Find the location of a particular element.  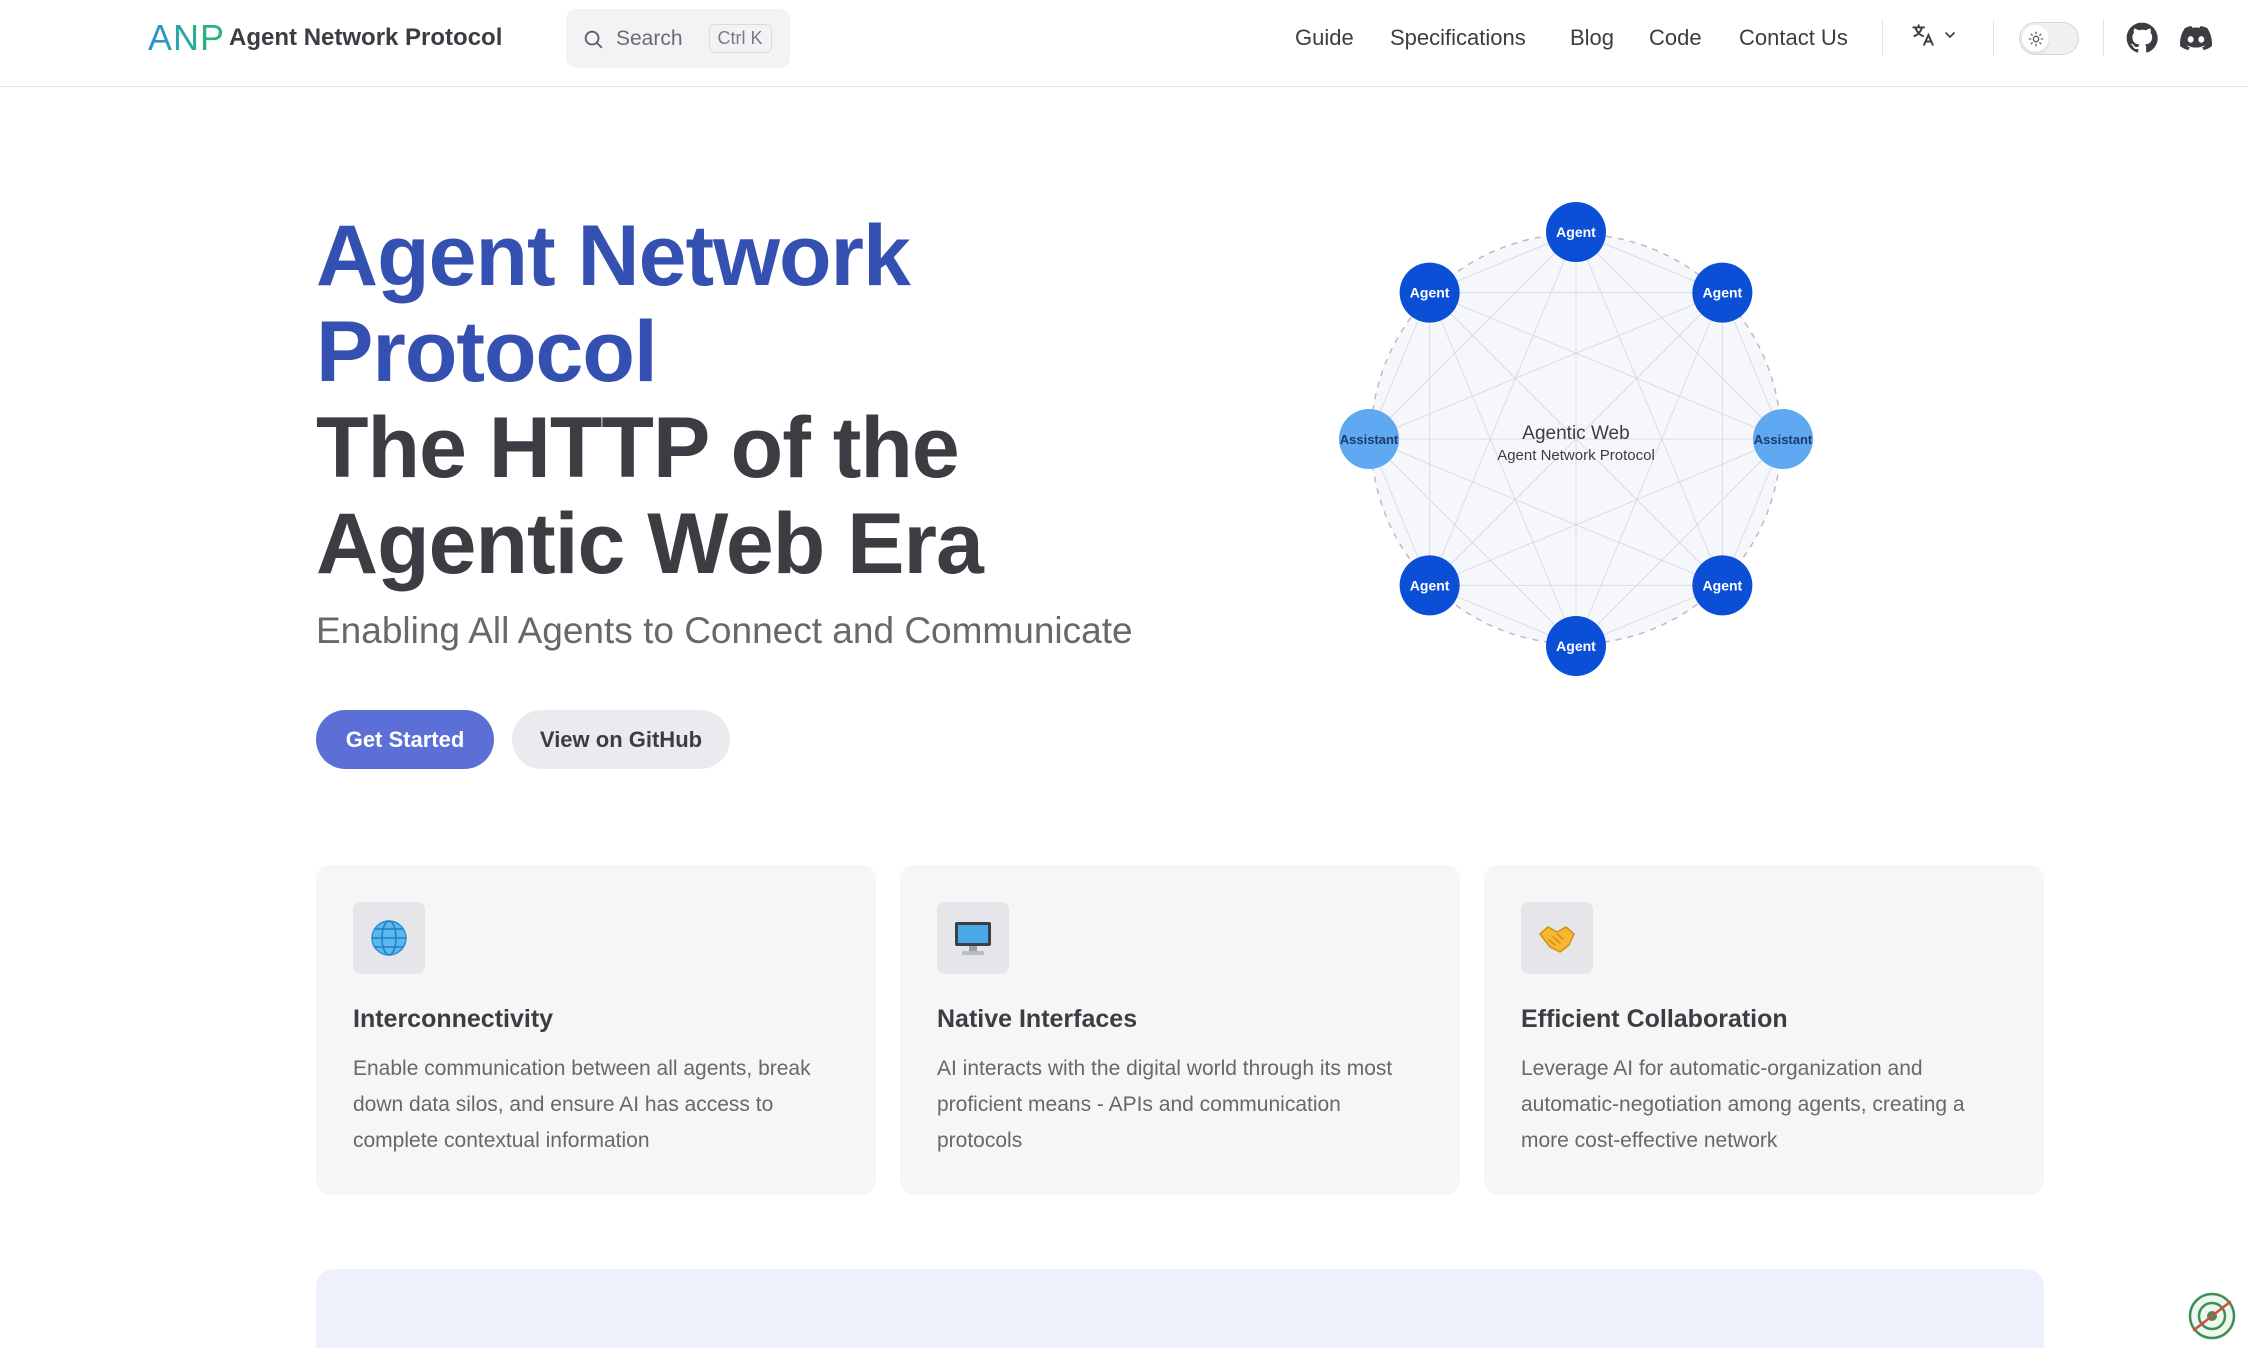

site-brand-link: ANP Agent Network Protocol is located at coordinates (325, 38).